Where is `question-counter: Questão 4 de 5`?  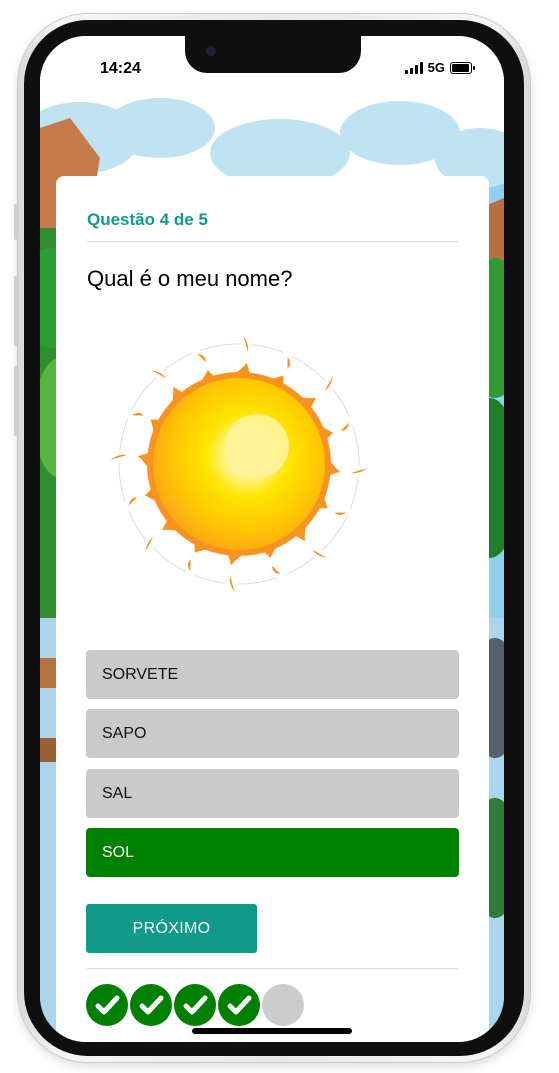 question-counter: Questão 4 de 5 is located at coordinates (147, 219).